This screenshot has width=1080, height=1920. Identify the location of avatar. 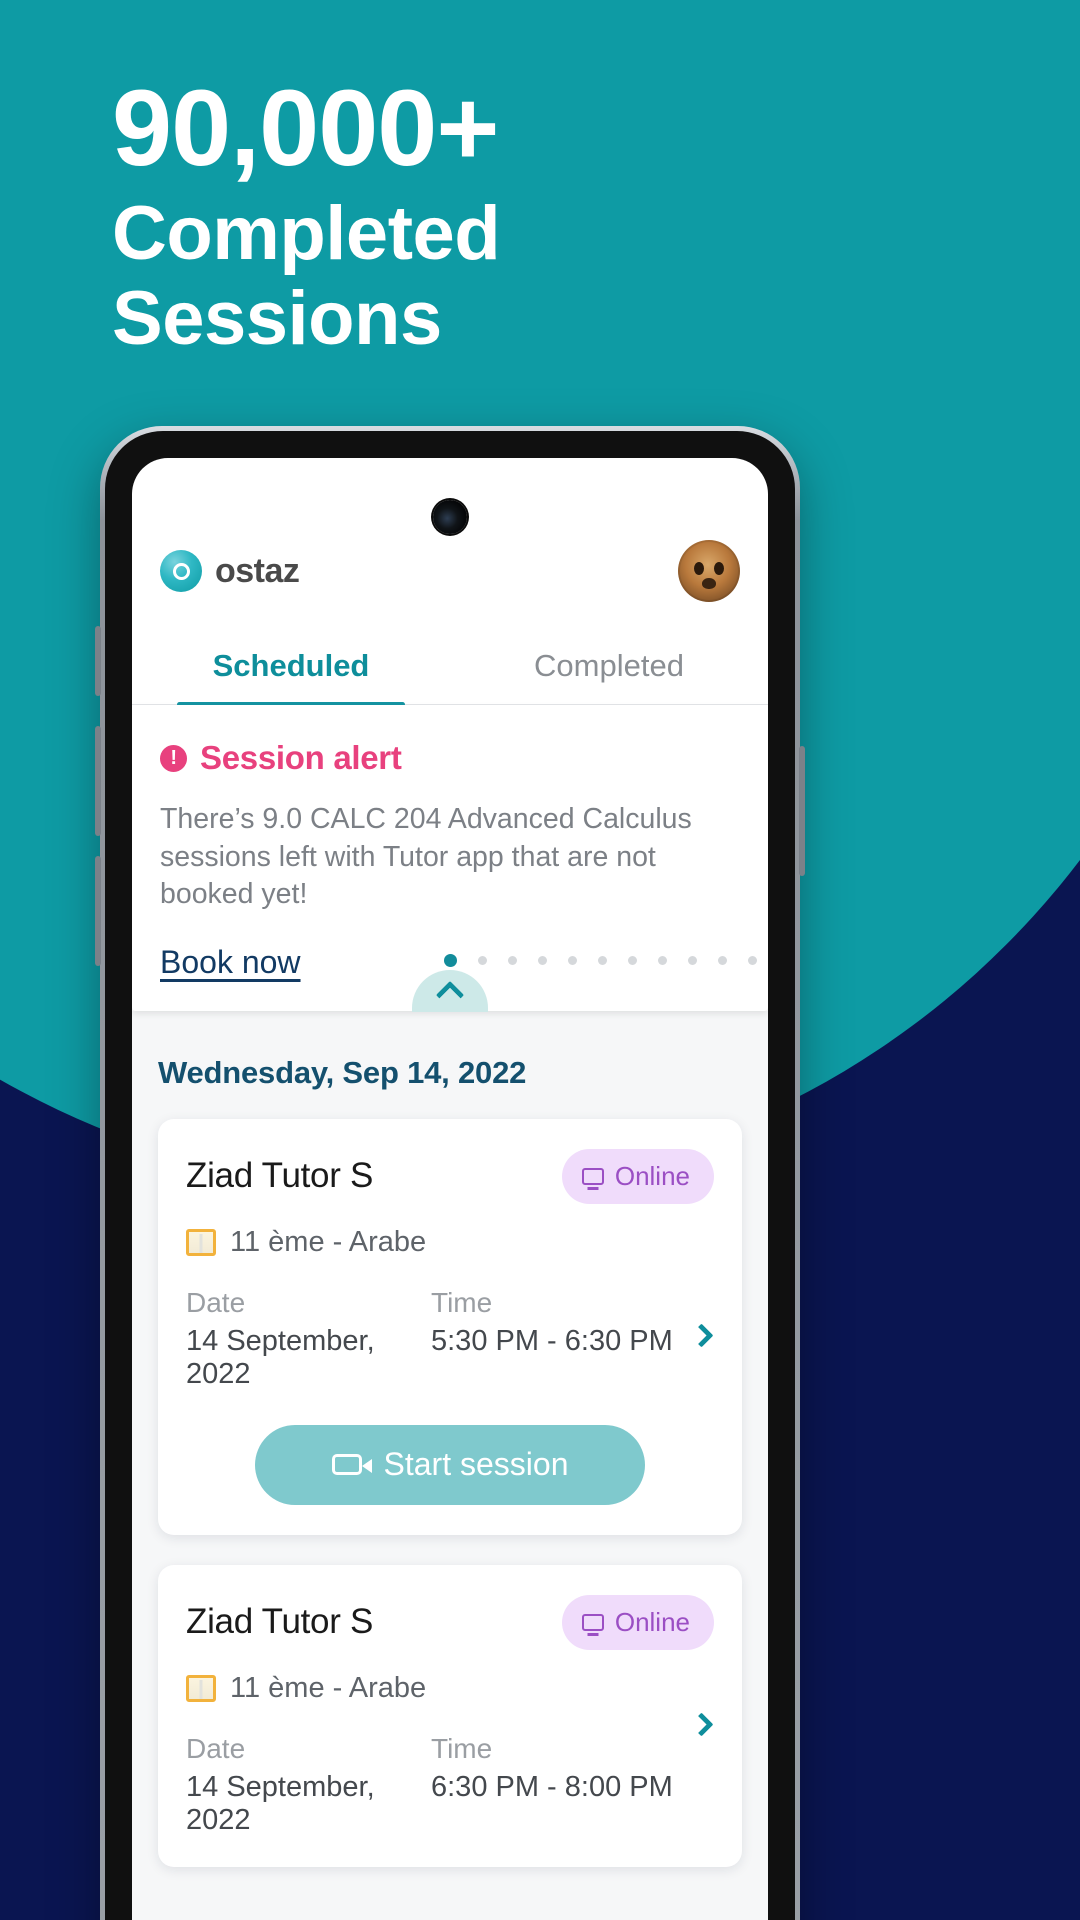
(709, 571).